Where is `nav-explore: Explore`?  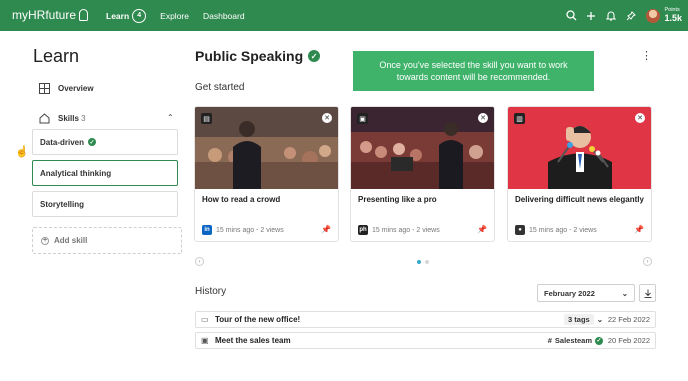 nav-explore: Explore is located at coordinates (174, 16).